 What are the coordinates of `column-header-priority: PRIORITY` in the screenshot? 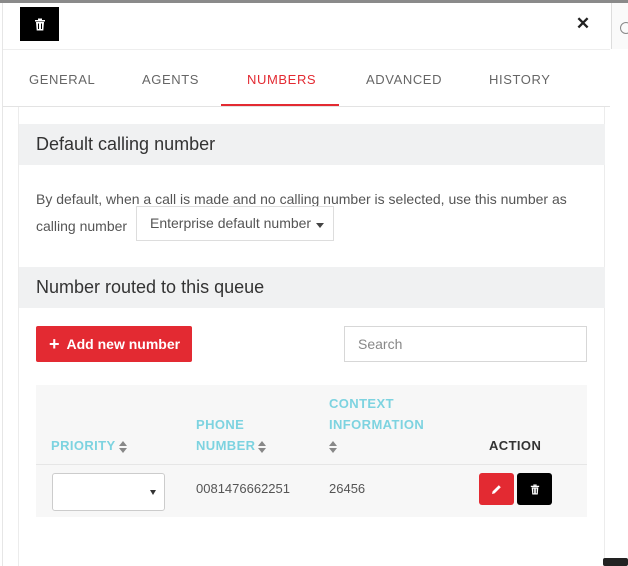 It's located at (89, 445).